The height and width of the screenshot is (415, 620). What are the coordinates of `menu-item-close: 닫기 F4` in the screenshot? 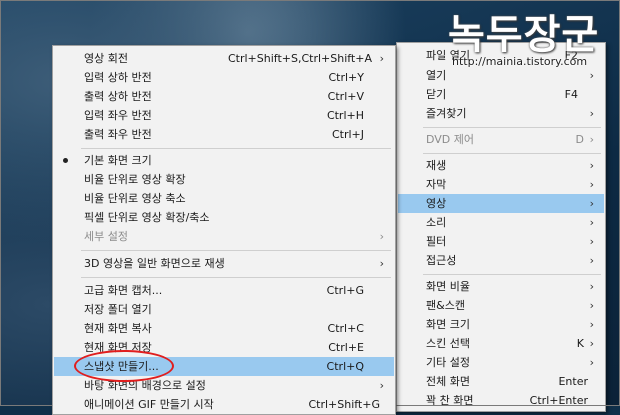 It's located at (501, 94).